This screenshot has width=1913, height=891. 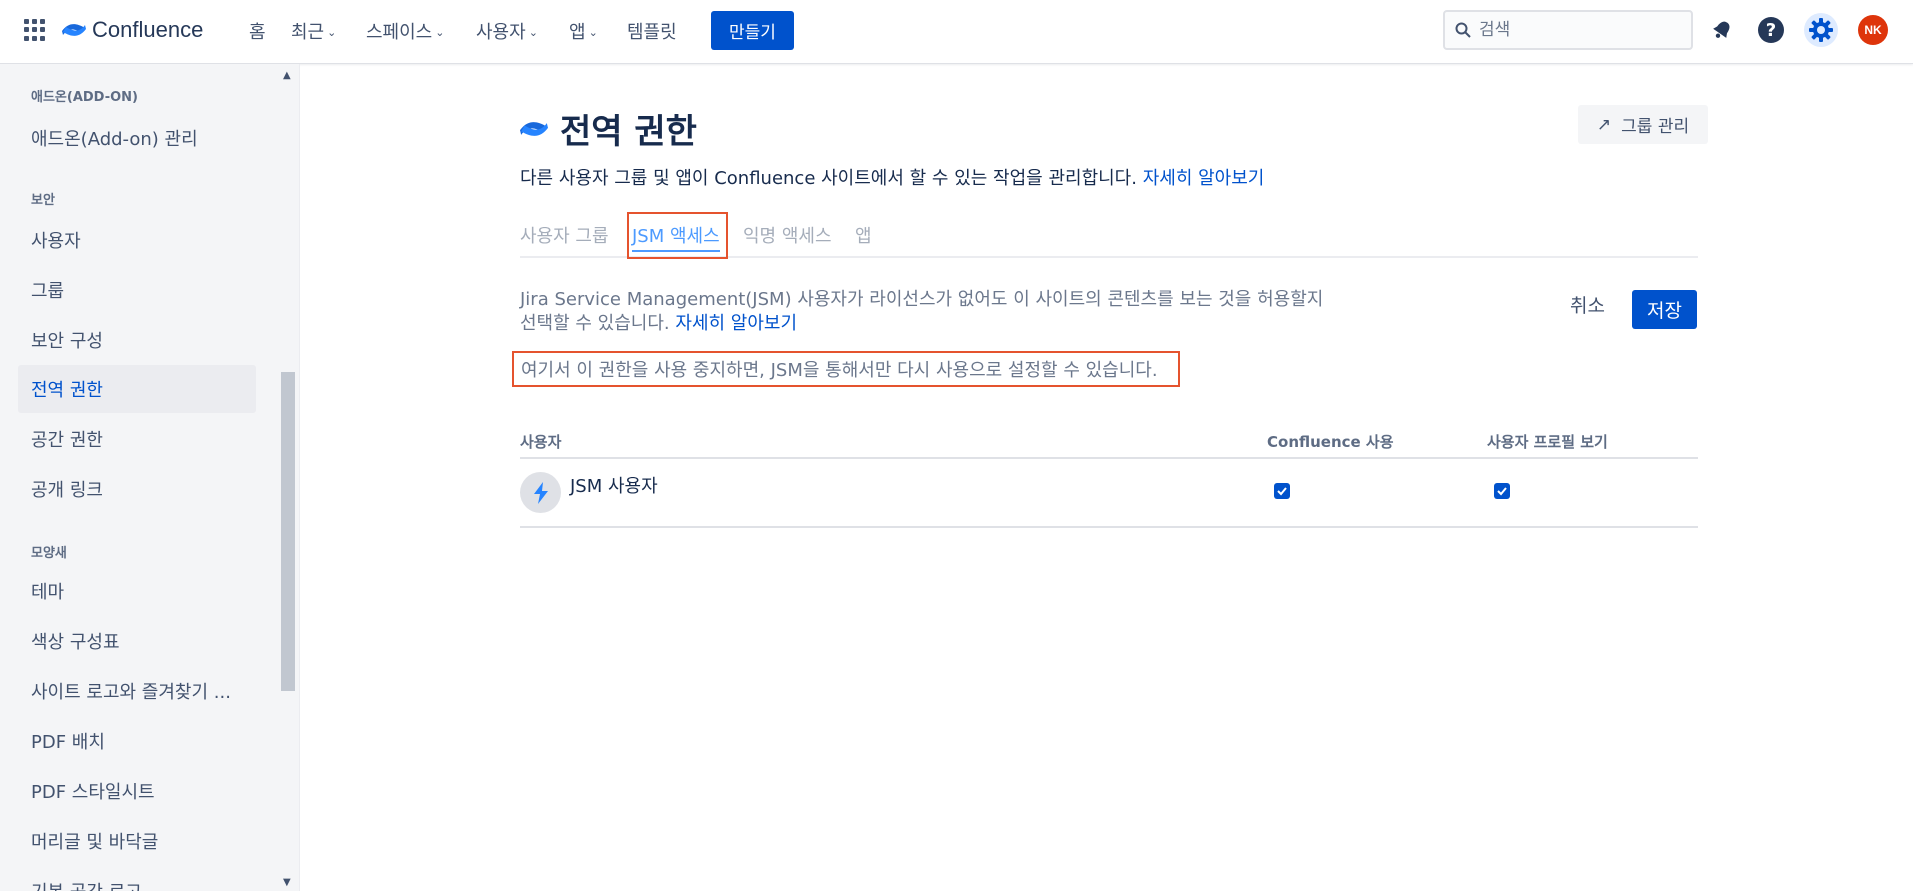 I want to click on create-button: 만들기, so click(x=752, y=30).